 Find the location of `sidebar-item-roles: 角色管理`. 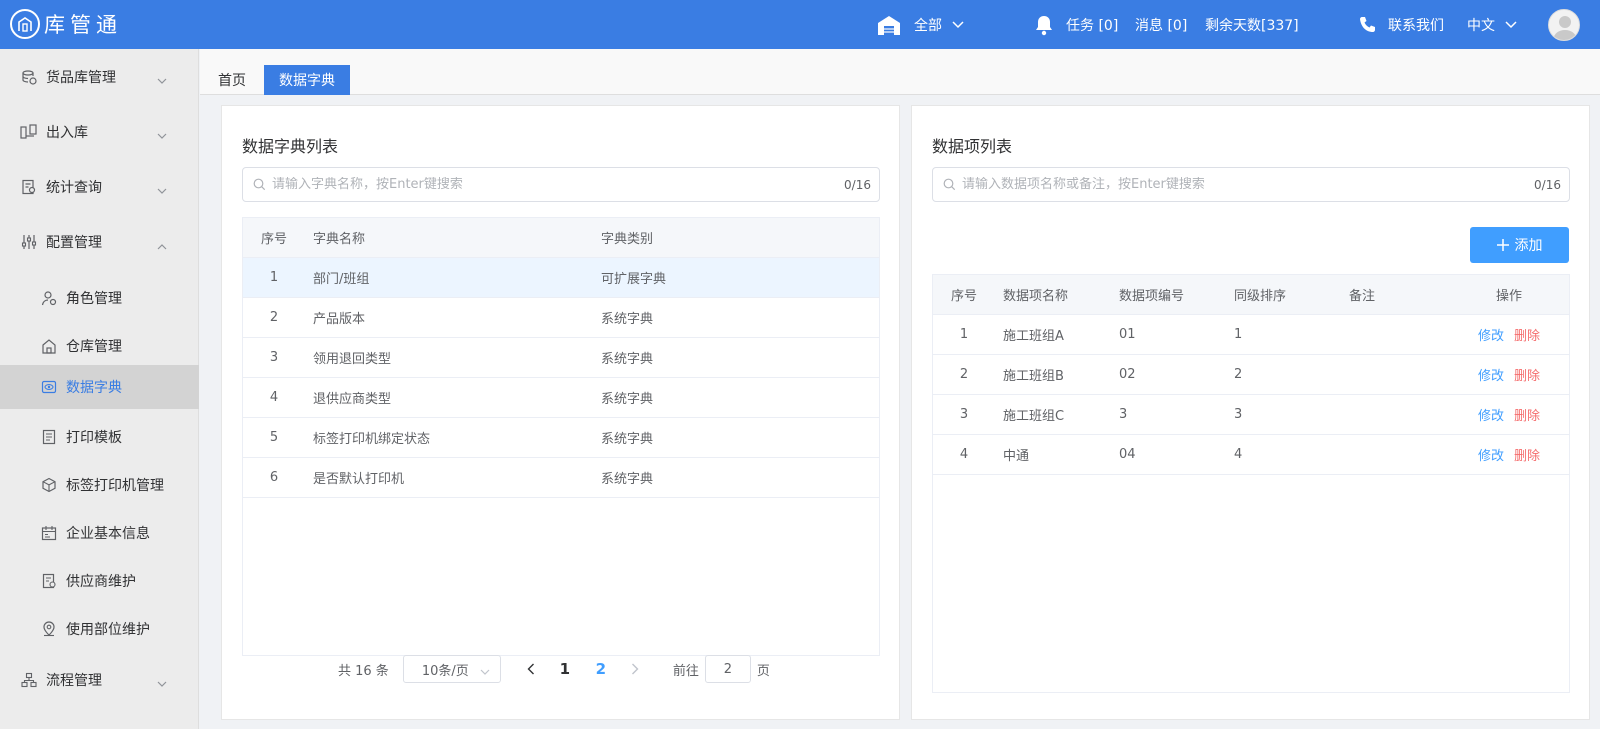

sidebar-item-roles: 角色管理 is located at coordinates (99, 298).